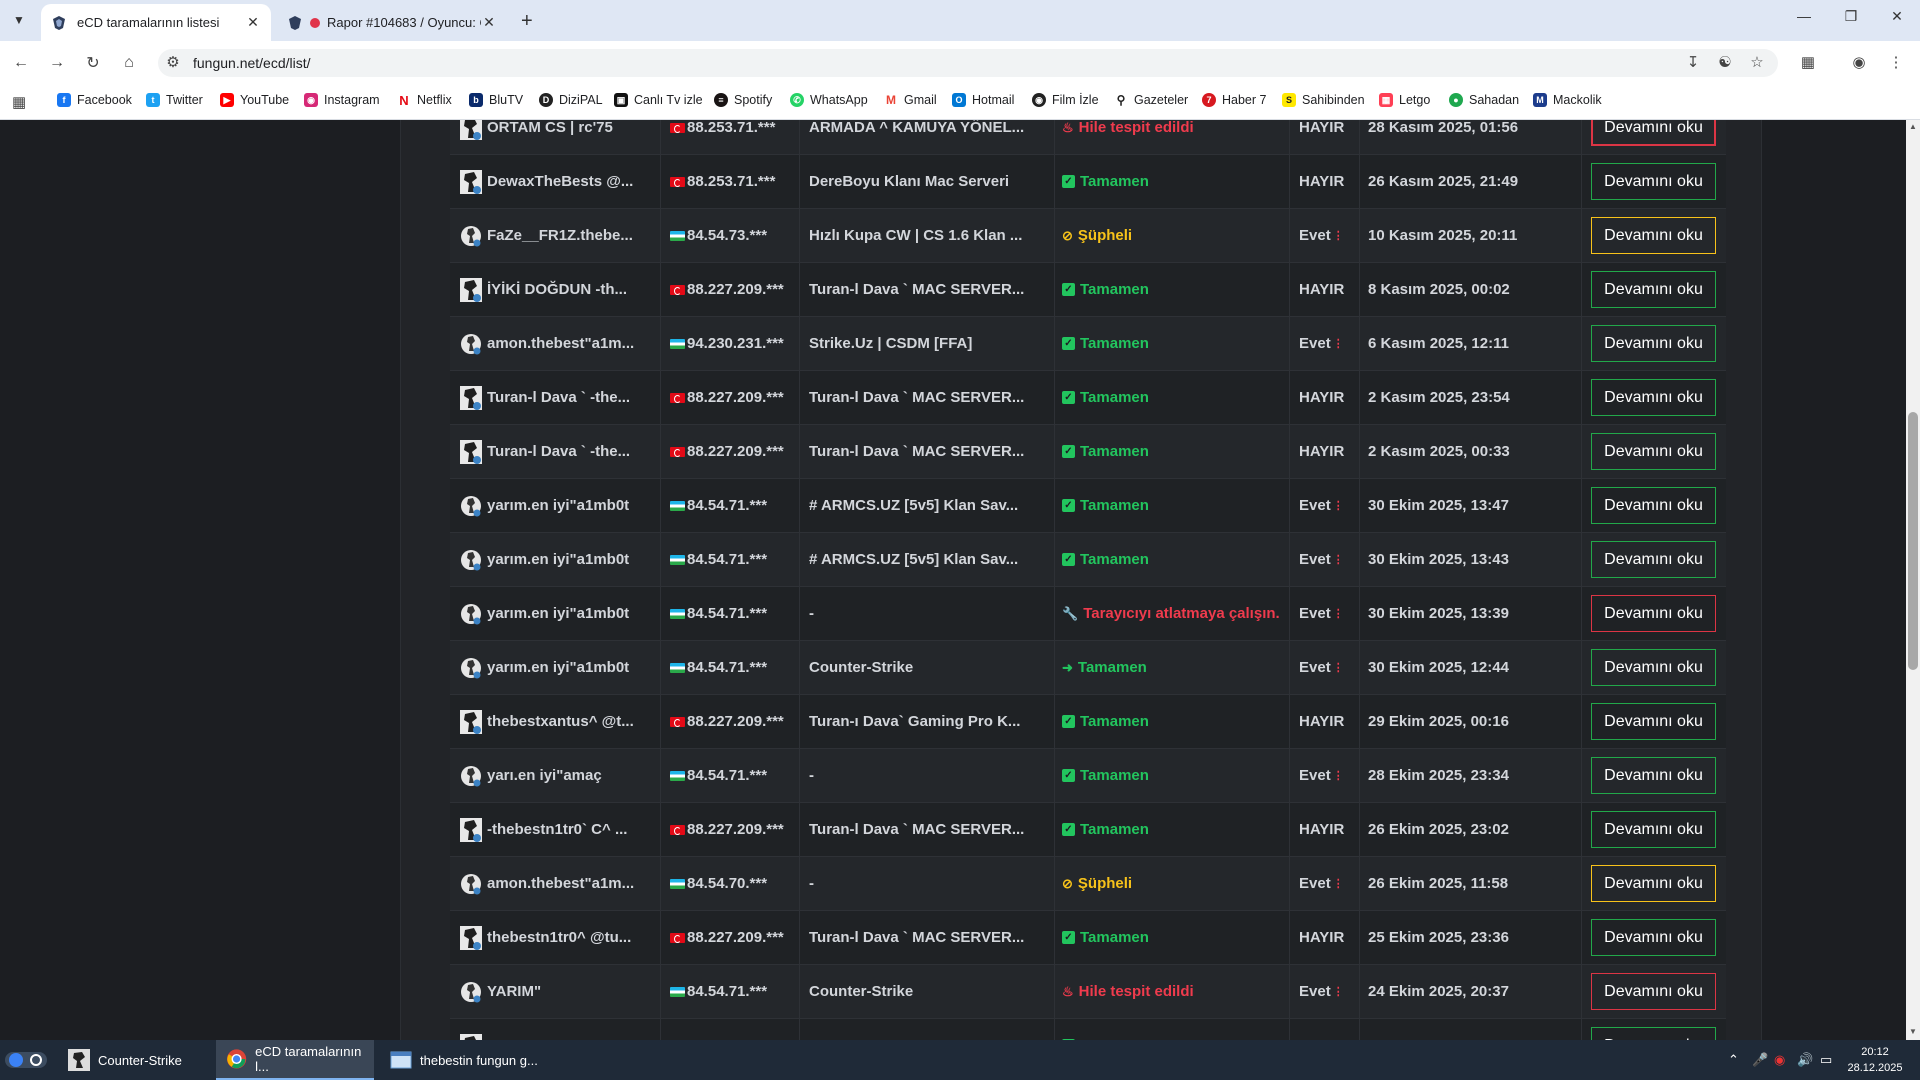 The image size is (1920, 1080). Describe the element at coordinates (1404, 100) in the screenshot. I see `bookmark-letgo: ▦ Letgo` at that location.